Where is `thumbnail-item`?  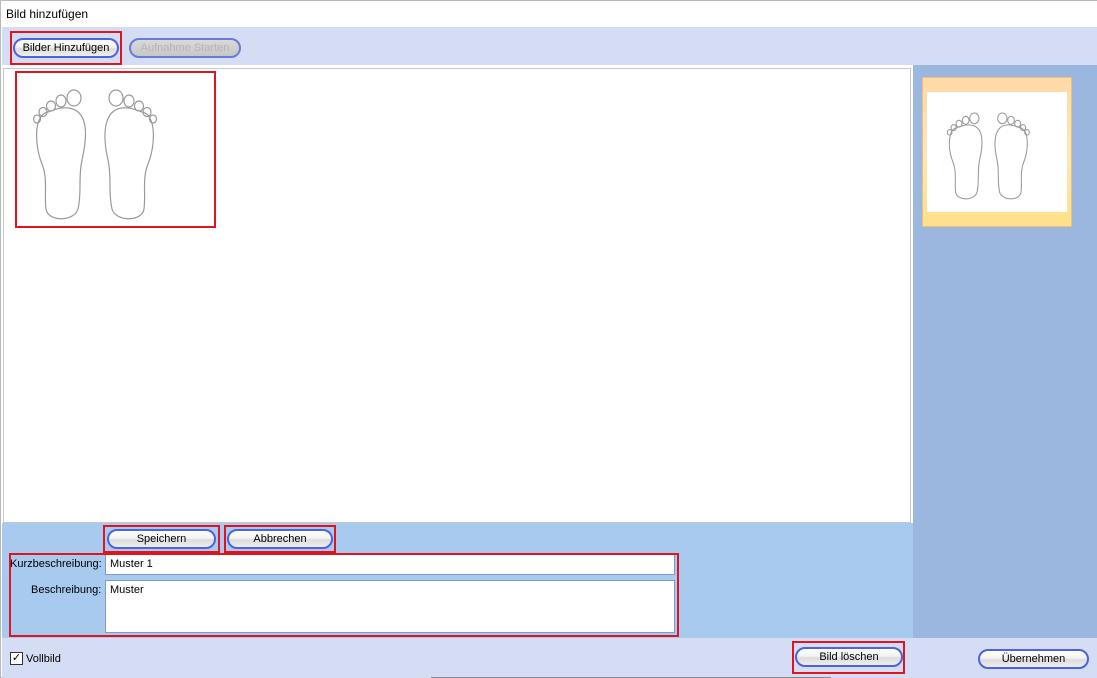
thumbnail-item is located at coordinates (997, 152).